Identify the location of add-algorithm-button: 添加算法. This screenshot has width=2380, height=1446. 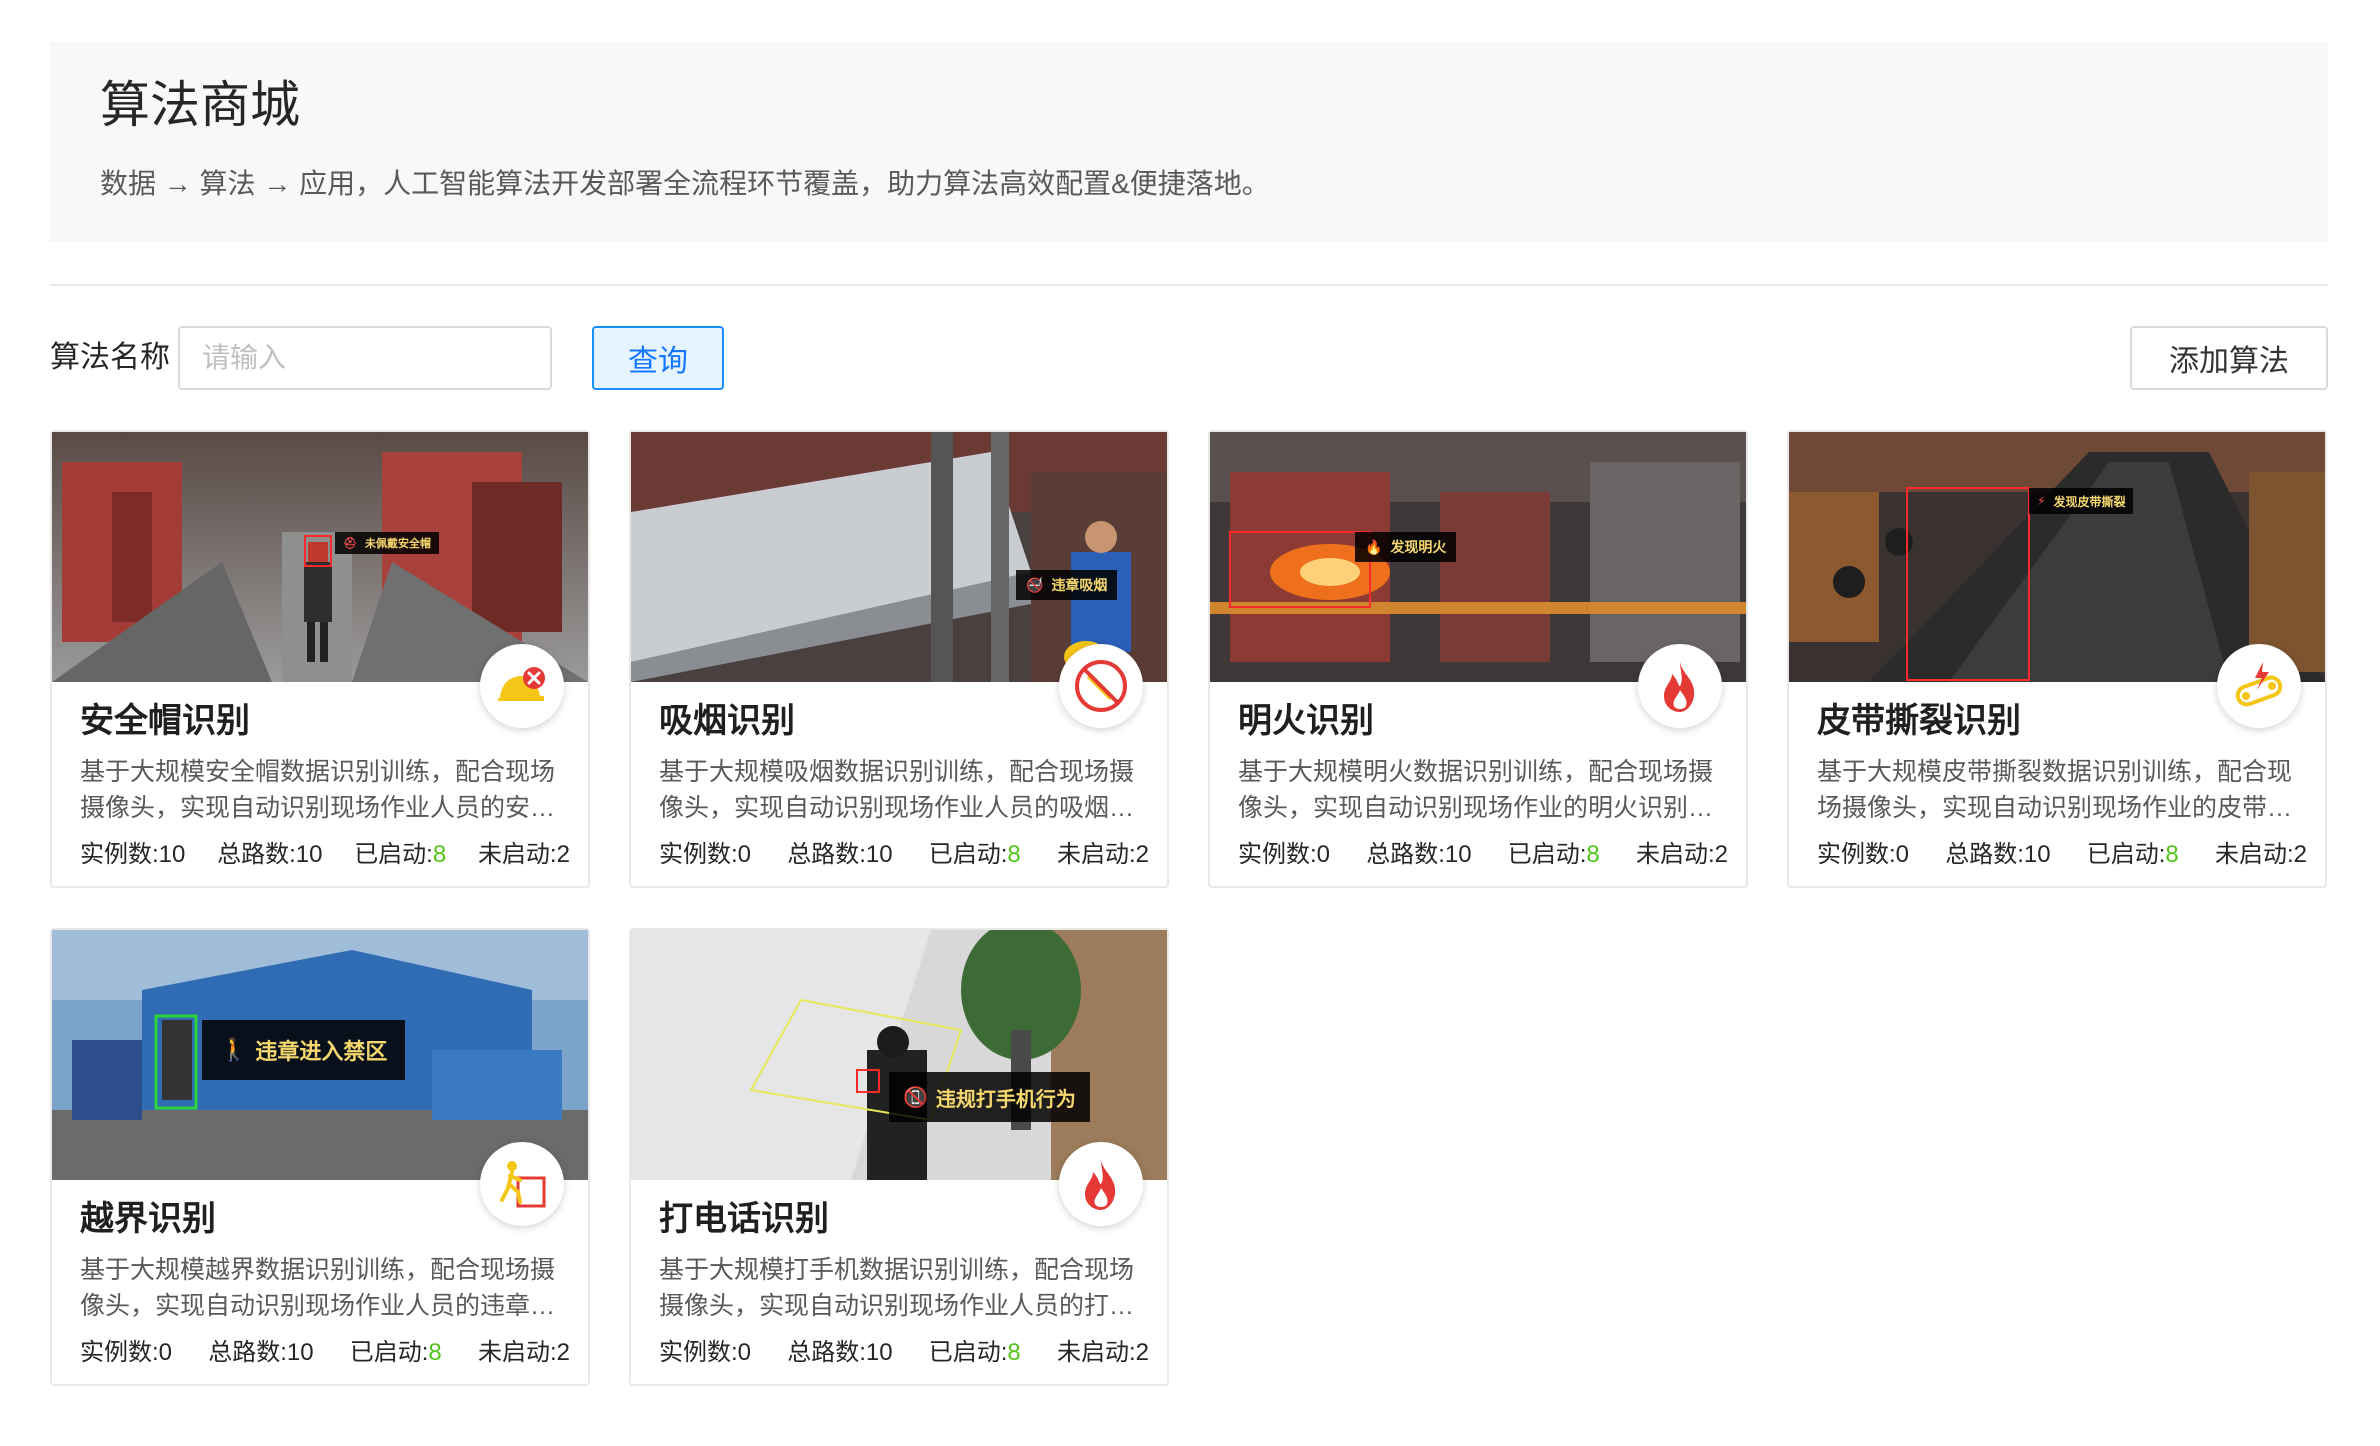
(2229, 358).